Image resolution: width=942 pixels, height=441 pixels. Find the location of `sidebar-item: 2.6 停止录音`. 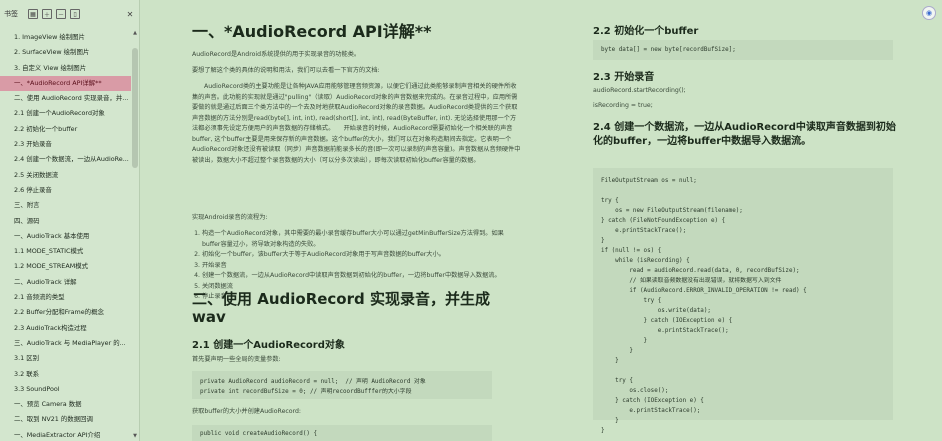

sidebar-item: 2.6 停止录音 is located at coordinates (65, 190).